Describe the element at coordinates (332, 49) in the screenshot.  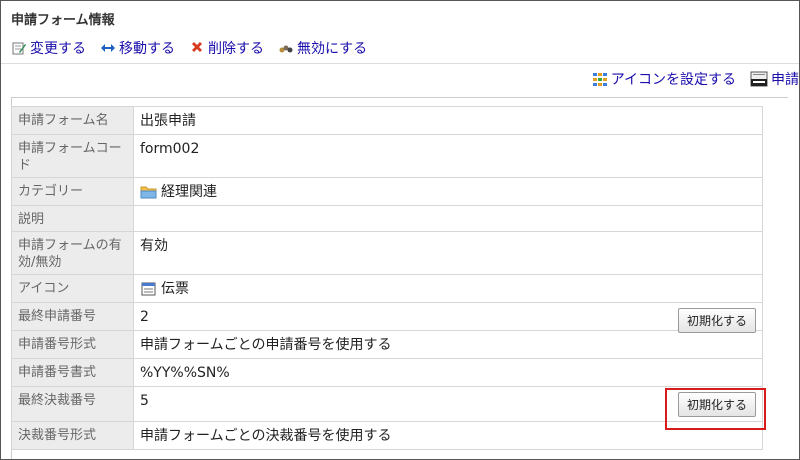
I see `disable-label: 無効にする` at that location.